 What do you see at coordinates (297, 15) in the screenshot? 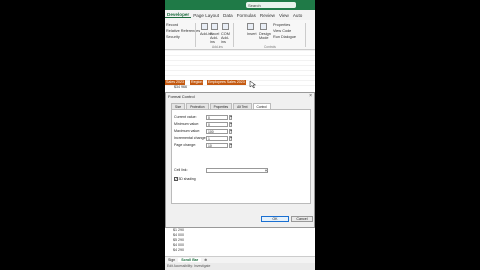
I see `tab-automate: Auto` at bounding box center [297, 15].